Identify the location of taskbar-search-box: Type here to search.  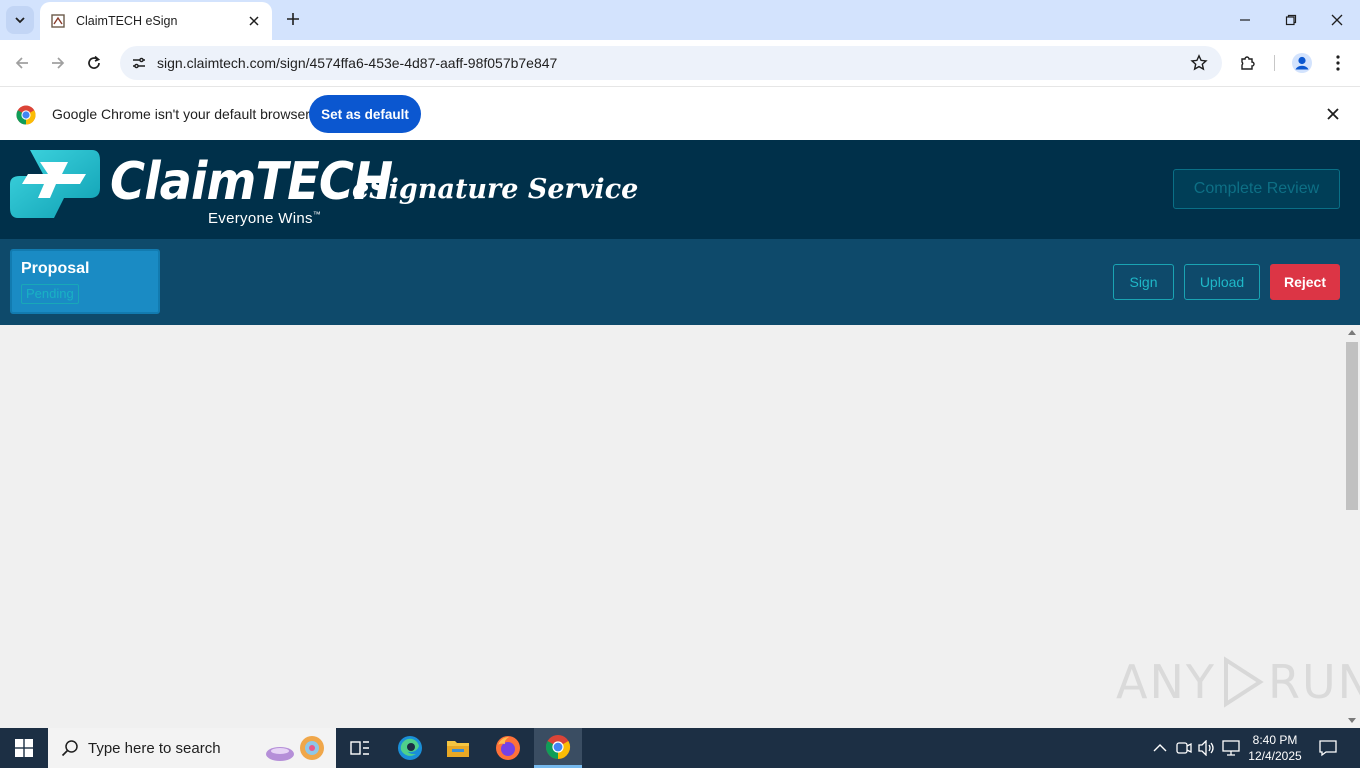
(192, 748).